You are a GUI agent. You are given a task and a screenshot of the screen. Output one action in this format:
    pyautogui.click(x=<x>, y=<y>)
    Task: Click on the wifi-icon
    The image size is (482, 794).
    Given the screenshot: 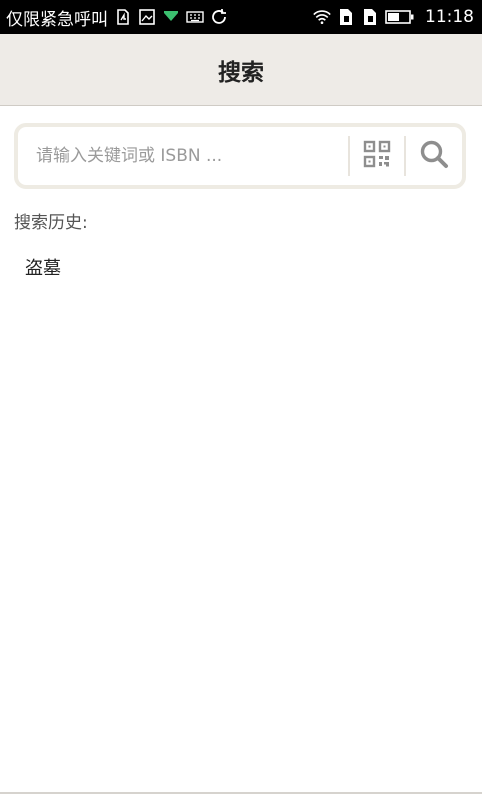 What is the action you would take?
    pyautogui.click(x=322, y=17)
    